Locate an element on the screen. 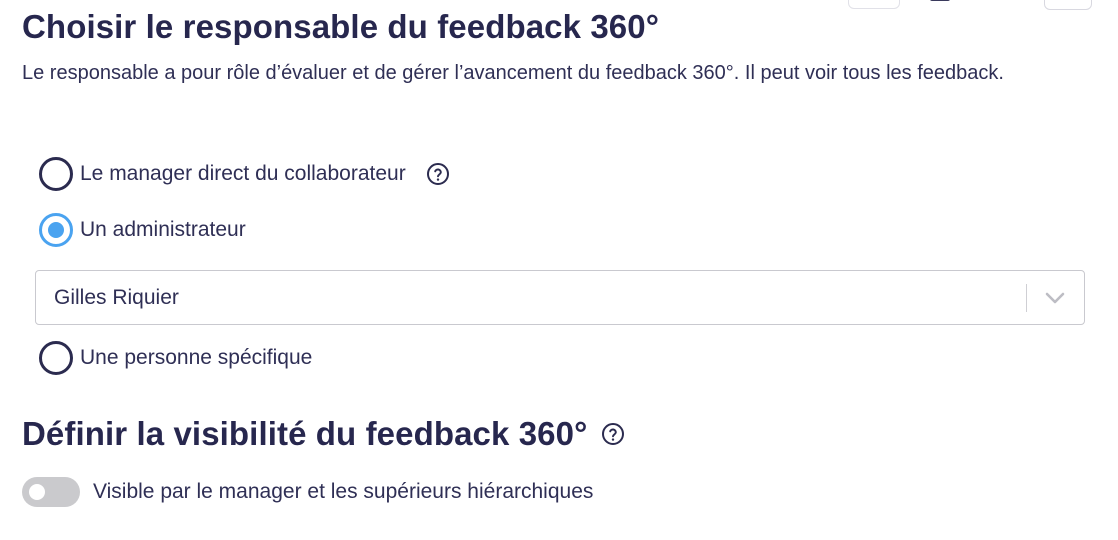 The width and height of the screenshot is (1118, 540). radio-option-specific-person: Une personne spécifique is located at coordinates (175, 358).